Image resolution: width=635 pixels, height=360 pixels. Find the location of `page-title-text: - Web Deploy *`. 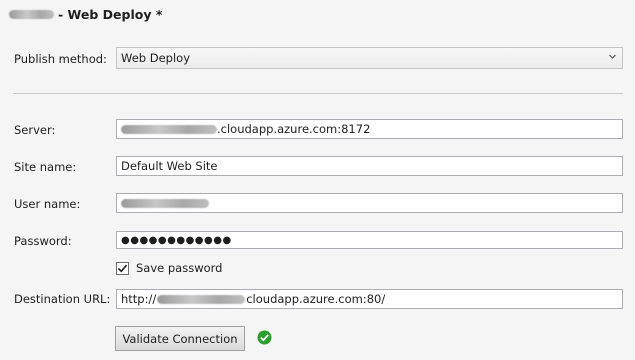

page-title-text: - Web Deploy * is located at coordinates (110, 14).